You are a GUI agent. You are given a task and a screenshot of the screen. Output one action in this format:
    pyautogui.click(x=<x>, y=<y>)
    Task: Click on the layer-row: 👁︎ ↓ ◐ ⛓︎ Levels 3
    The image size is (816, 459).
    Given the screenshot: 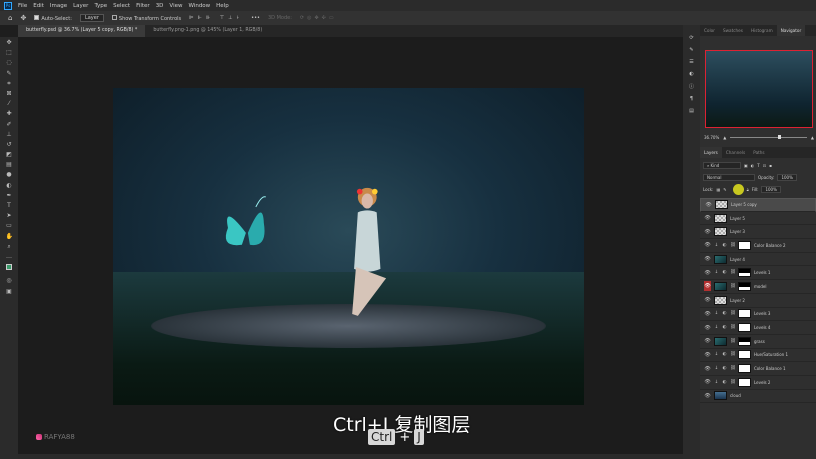 What is the action you would take?
    pyautogui.click(x=758, y=315)
    